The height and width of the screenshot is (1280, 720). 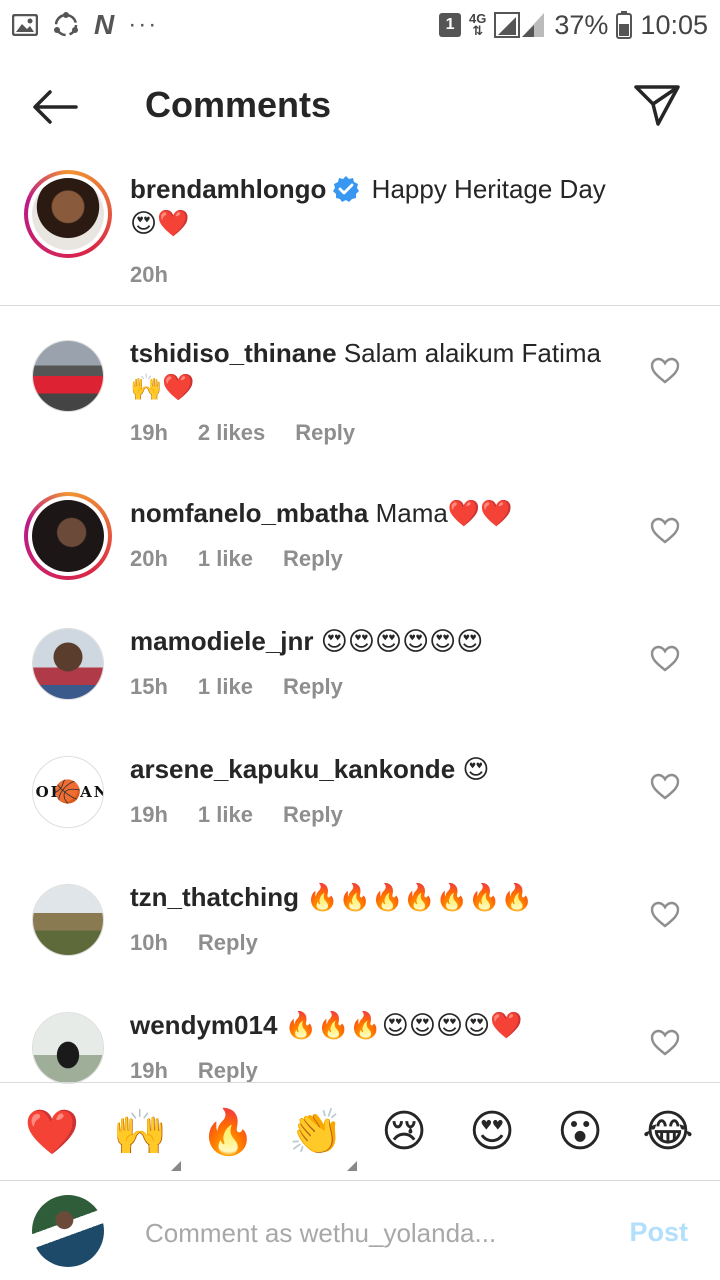 What do you see at coordinates (149, 274) in the screenshot?
I see `caption-time: 20h` at bounding box center [149, 274].